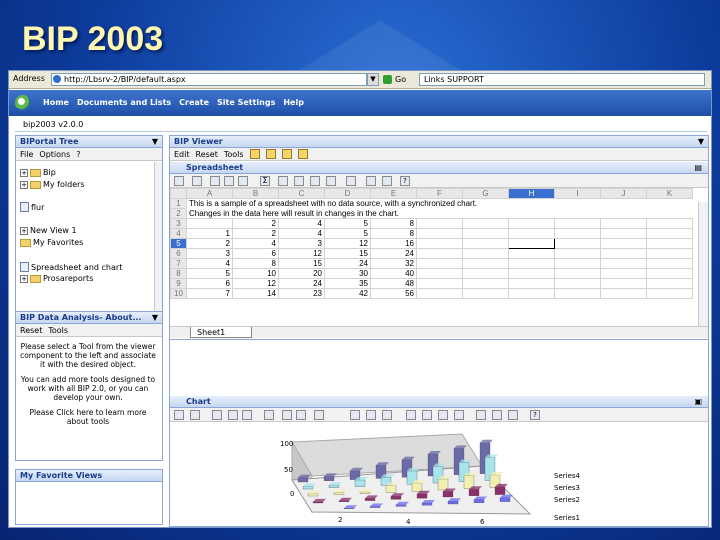 The height and width of the screenshot is (540, 720). What do you see at coordinates (405, 181) in the screenshot?
I see `help-icon: ?` at bounding box center [405, 181].